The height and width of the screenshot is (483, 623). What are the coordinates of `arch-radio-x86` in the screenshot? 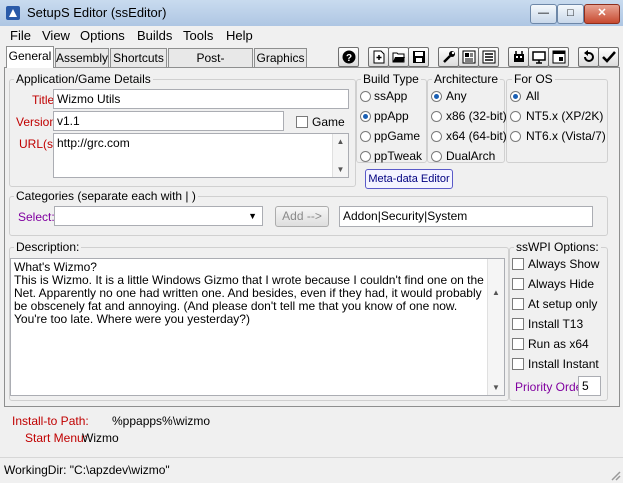 It's located at (436, 116).